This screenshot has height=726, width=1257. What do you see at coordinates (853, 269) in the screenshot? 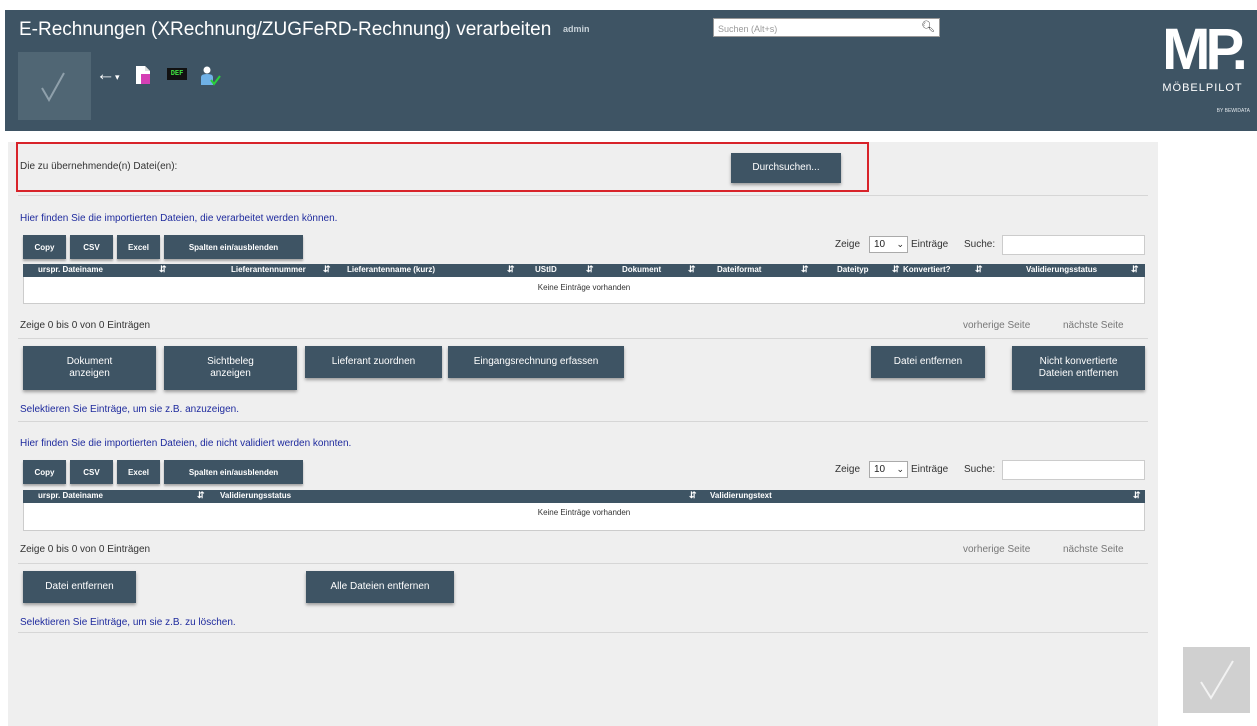
I see `col-header: Dateityp` at bounding box center [853, 269].